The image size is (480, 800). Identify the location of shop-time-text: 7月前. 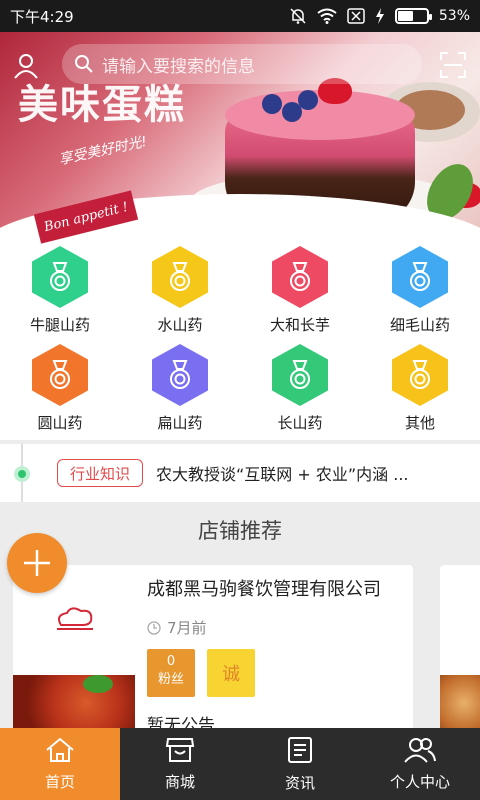
(187, 628).